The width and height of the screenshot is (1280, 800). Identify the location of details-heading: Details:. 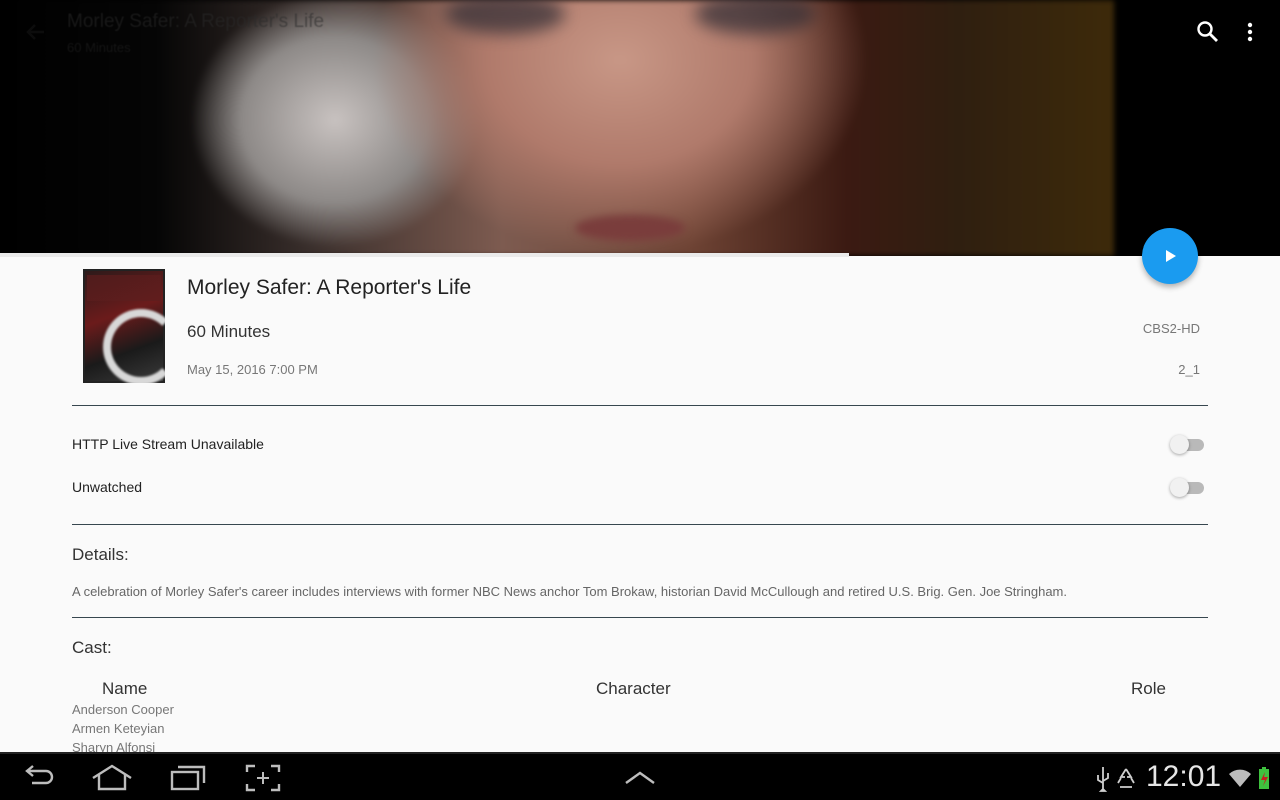
(100, 554).